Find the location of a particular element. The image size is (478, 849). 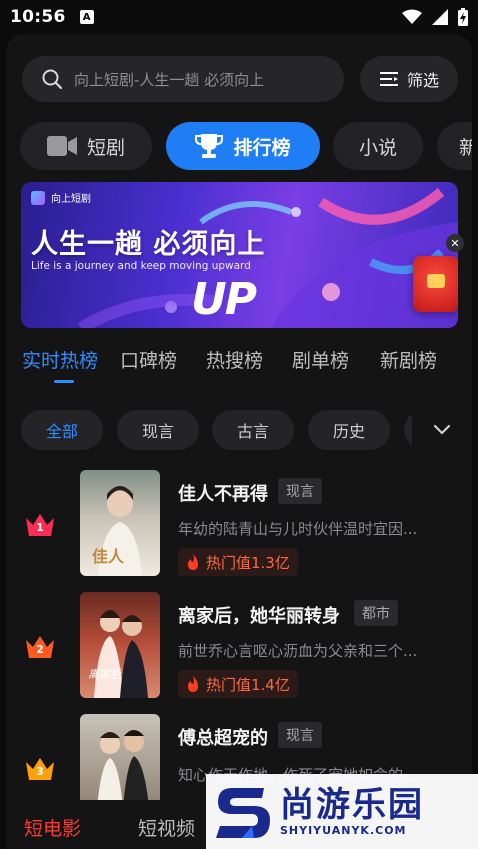

heat-badge: 热门值1.4亿 is located at coordinates (238, 684).